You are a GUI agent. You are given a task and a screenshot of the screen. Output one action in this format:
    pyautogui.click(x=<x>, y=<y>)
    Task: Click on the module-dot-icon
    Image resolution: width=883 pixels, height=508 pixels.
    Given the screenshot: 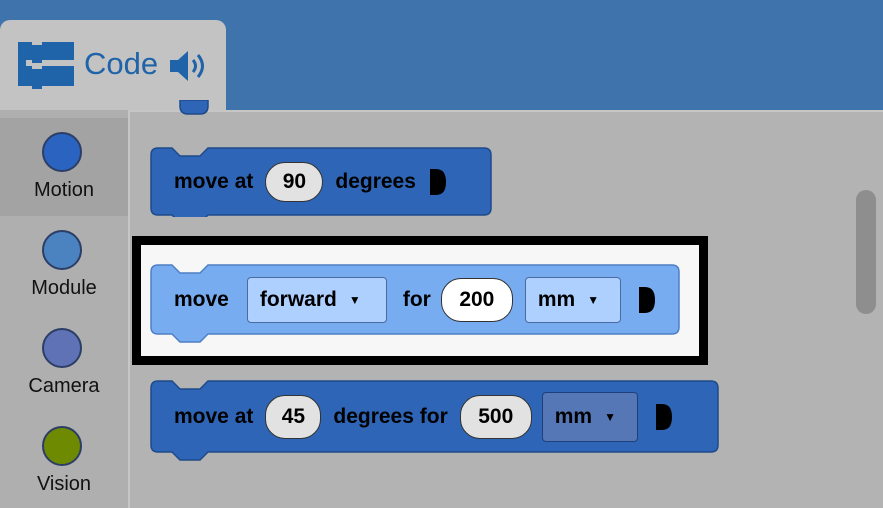 What is the action you would take?
    pyautogui.click(x=62, y=250)
    